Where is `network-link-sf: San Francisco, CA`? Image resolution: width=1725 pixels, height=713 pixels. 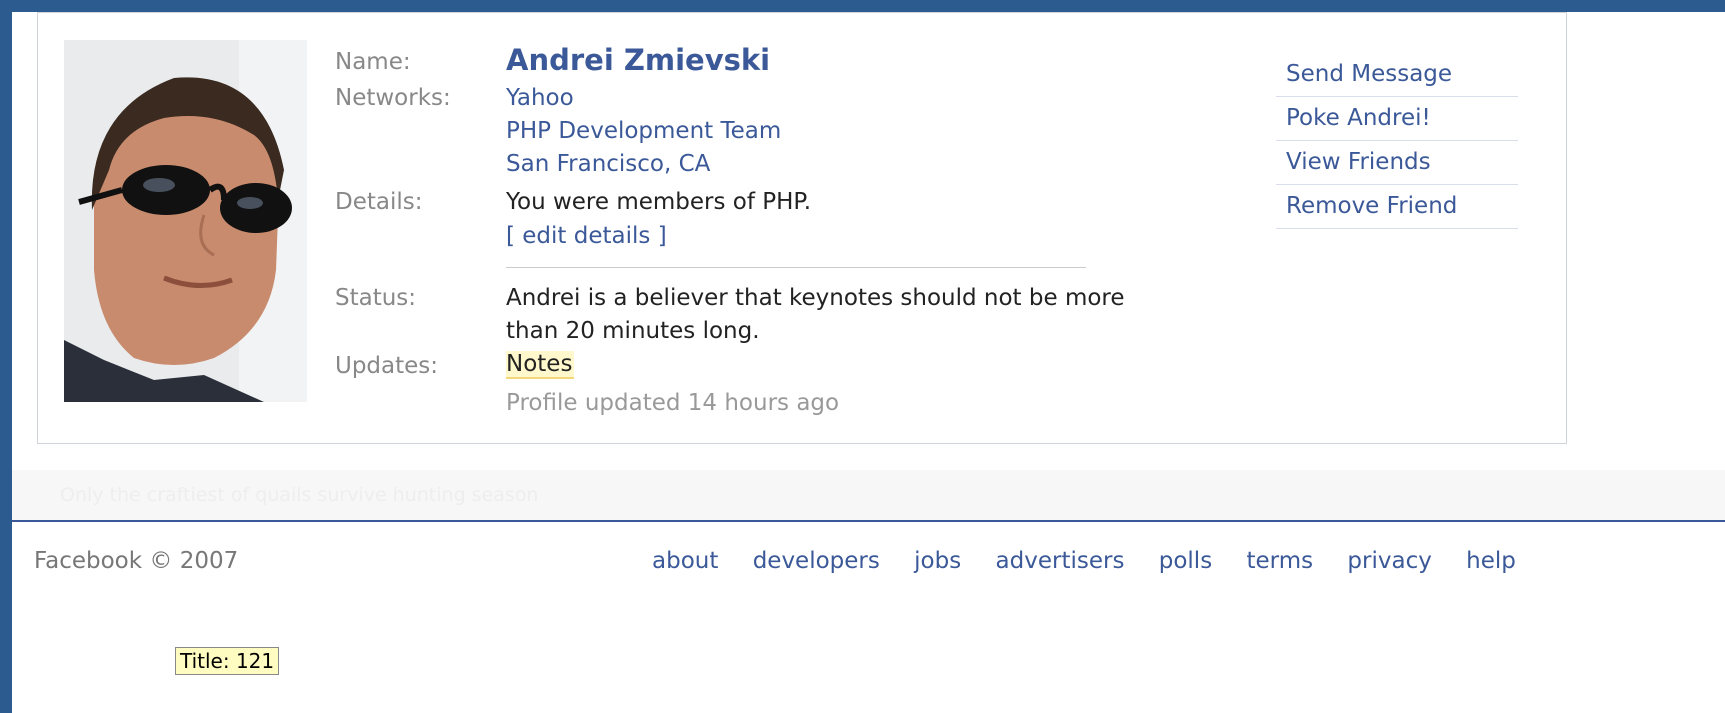
network-link-sf: San Francisco, CA is located at coordinates (608, 164).